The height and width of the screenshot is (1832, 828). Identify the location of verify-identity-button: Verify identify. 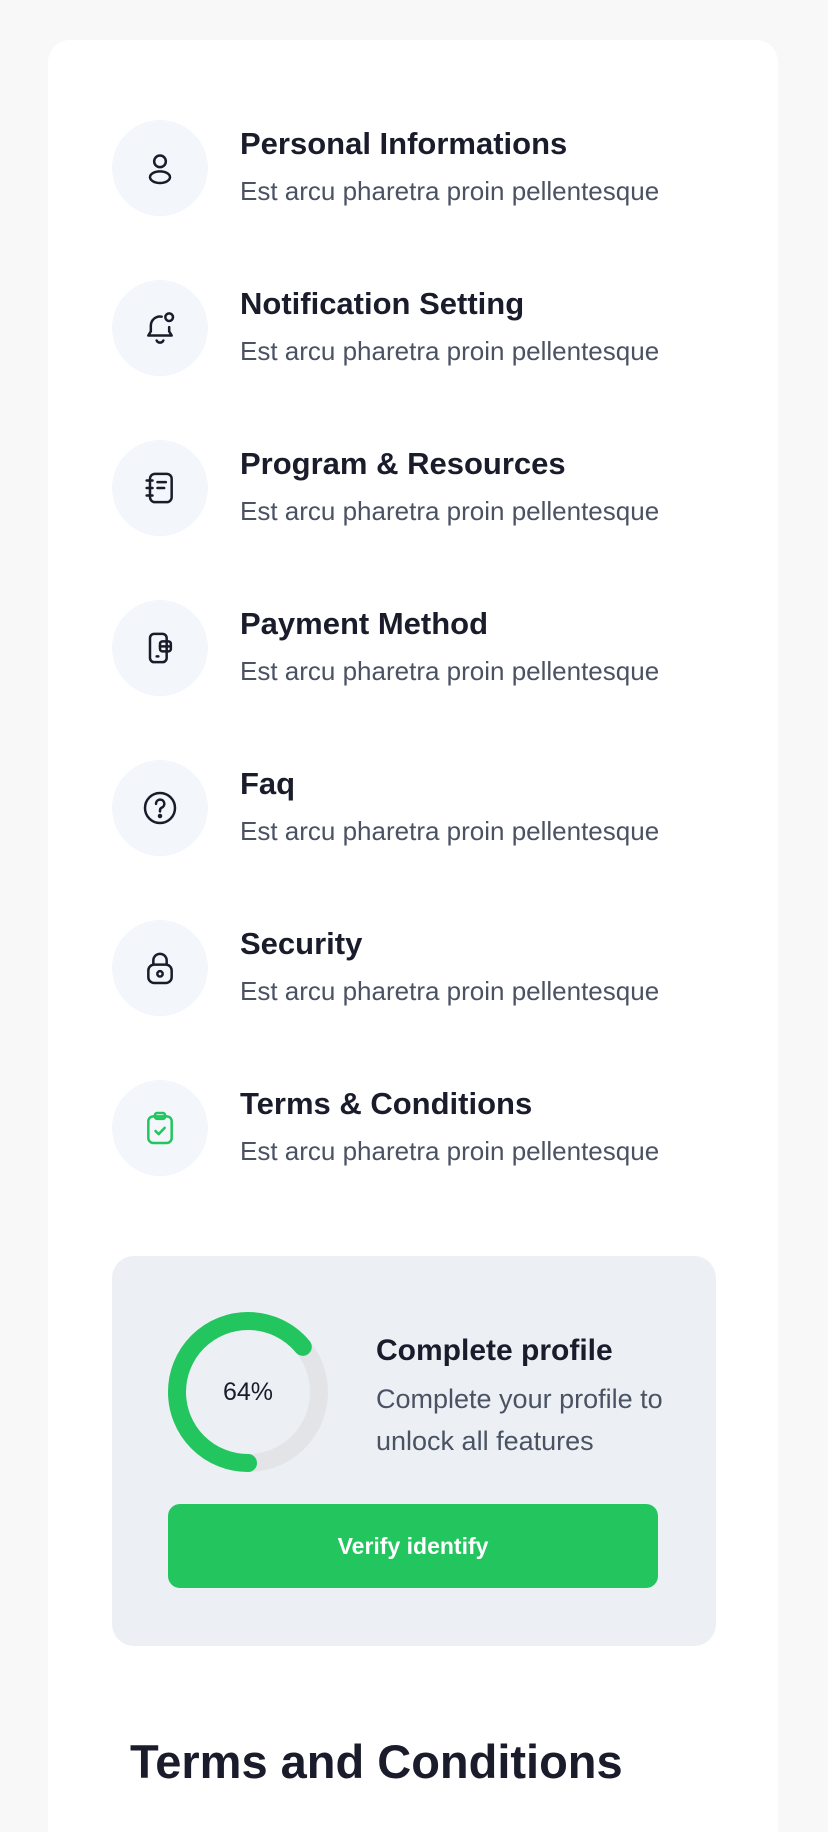
(413, 1546).